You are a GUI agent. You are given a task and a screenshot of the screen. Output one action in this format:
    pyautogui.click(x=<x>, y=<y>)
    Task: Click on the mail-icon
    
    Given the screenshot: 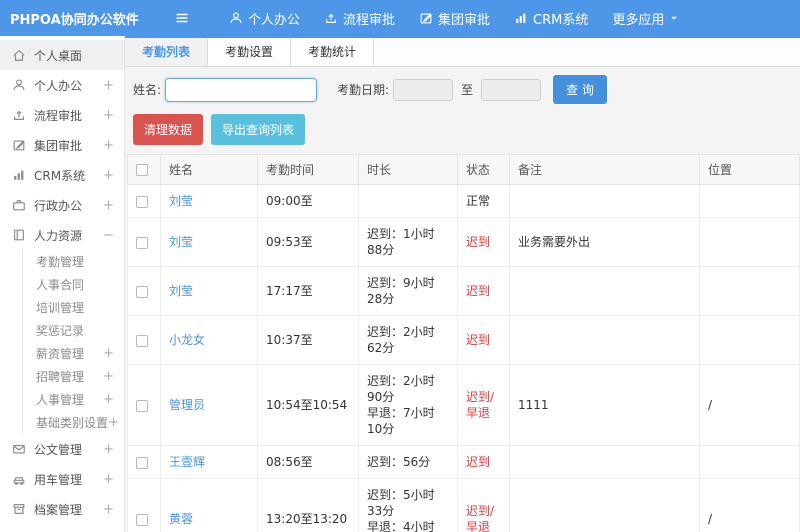 What is the action you would take?
    pyautogui.click(x=19, y=449)
    